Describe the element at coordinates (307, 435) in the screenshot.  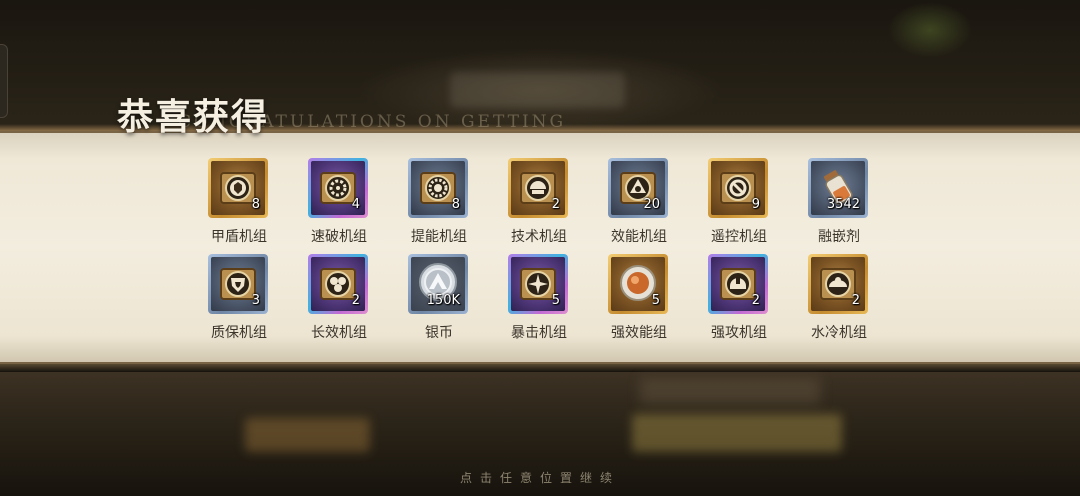
I see `blurred-button-left` at that location.